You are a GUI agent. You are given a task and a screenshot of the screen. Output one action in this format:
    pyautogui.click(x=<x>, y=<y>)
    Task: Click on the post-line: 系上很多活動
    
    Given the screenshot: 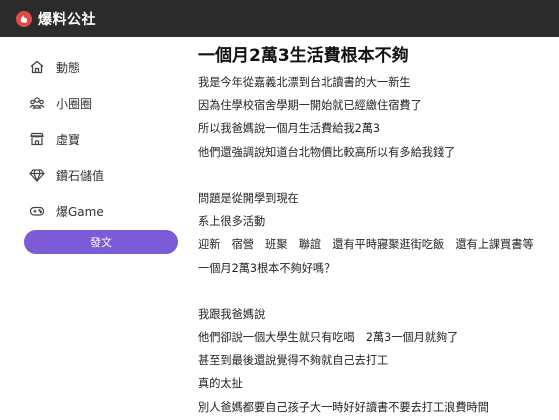 What is the action you would take?
    pyautogui.click(x=232, y=222)
    